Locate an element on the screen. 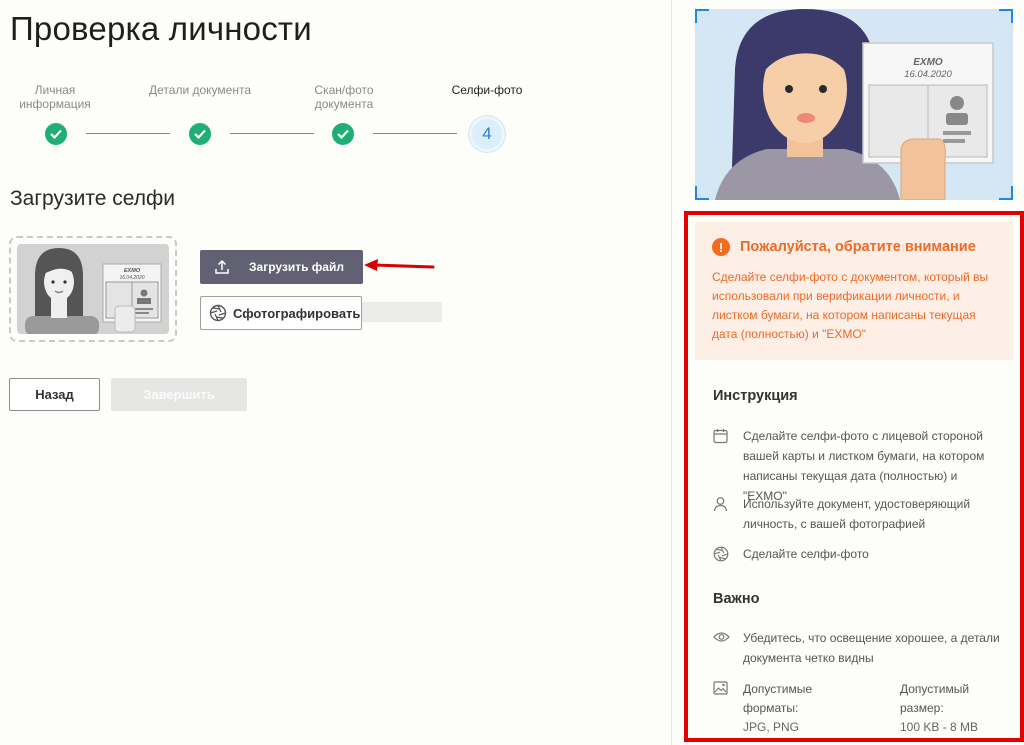  upload-file-button: Загрузить файл is located at coordinates (281, 267).